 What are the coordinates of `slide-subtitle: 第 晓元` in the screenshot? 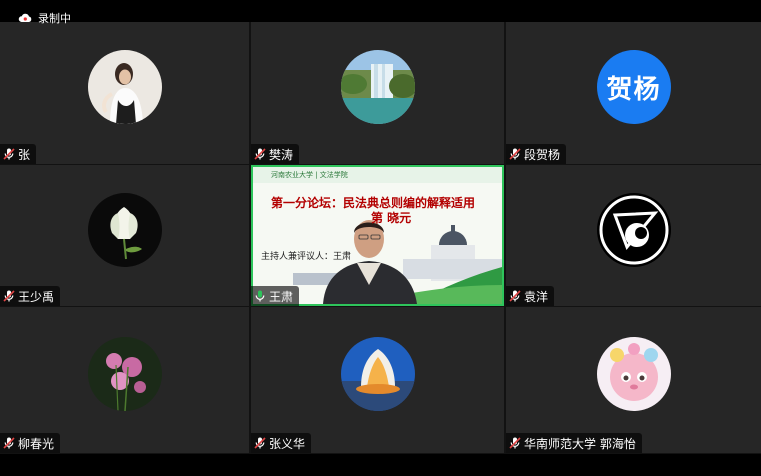 It's located at (391, 218).